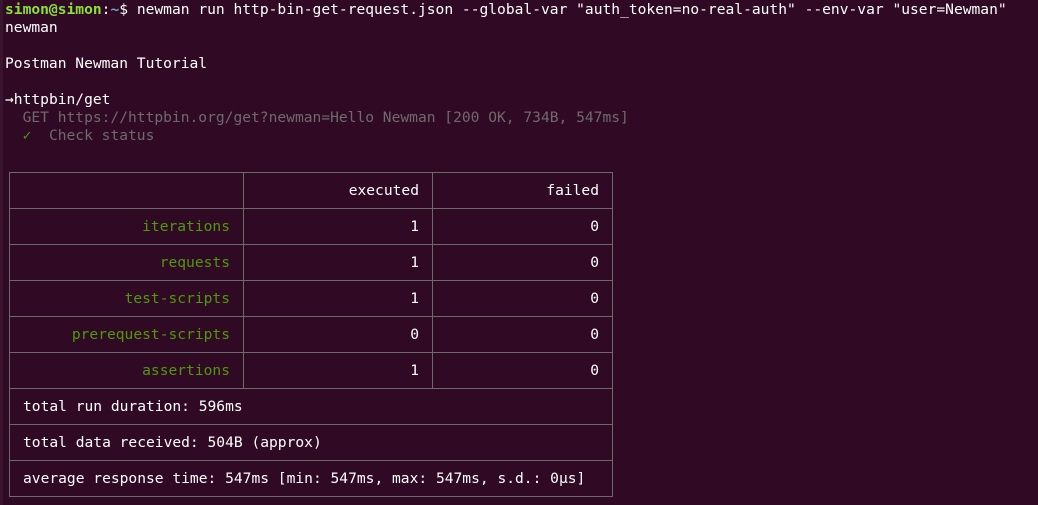  I want to click on total-run-duration-row: total run duration: 596ms, so click(311, 406).